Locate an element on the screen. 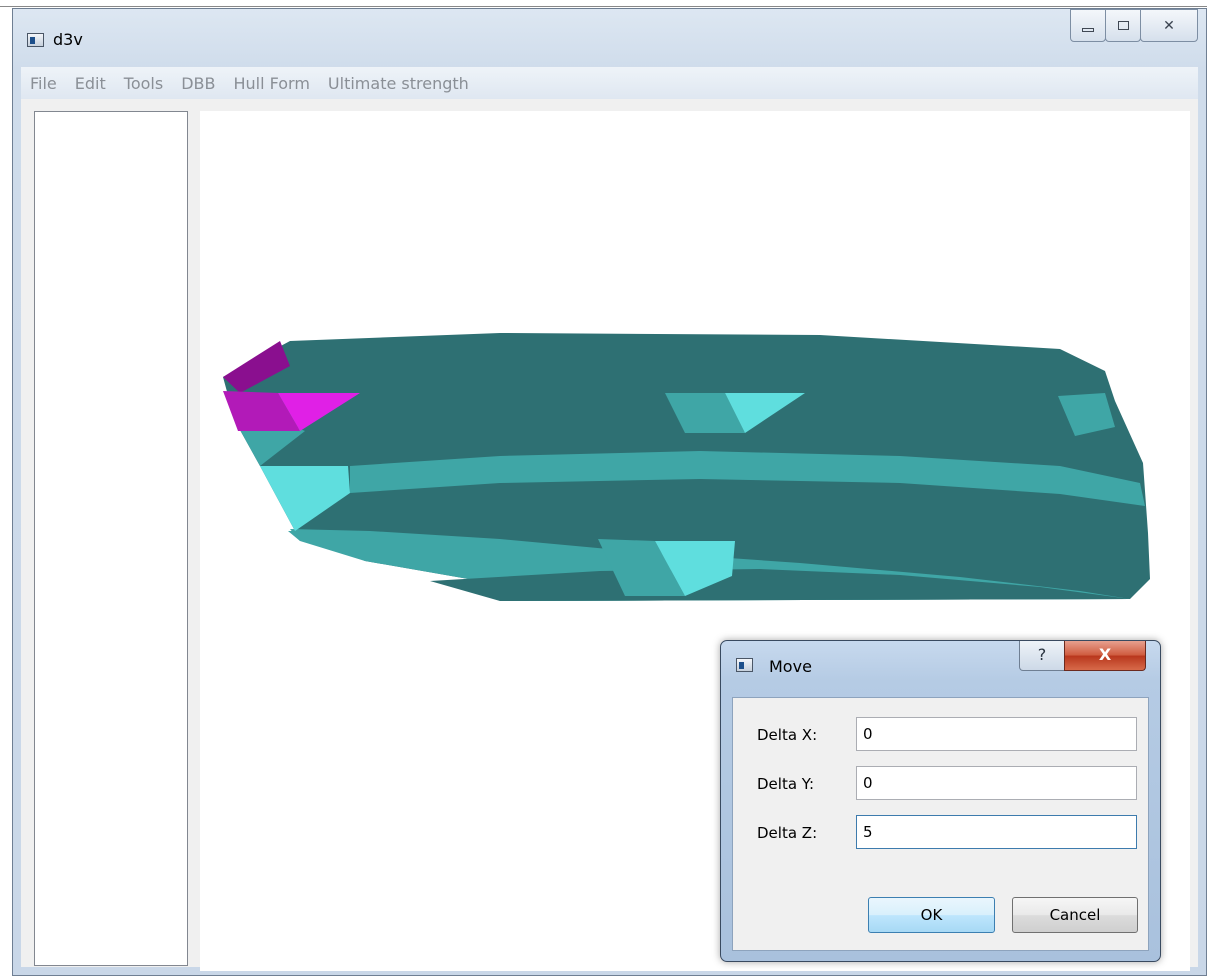 The height and width of the screenshot is (976, 1207). dialog-close-button: X is located at coordinates (1105, 656).